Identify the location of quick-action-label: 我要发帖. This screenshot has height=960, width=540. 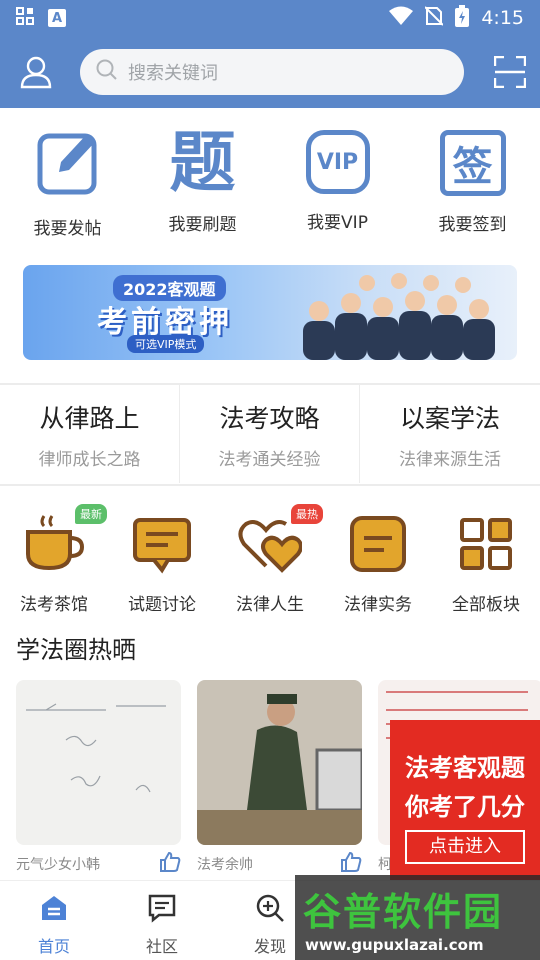
(67, 229).